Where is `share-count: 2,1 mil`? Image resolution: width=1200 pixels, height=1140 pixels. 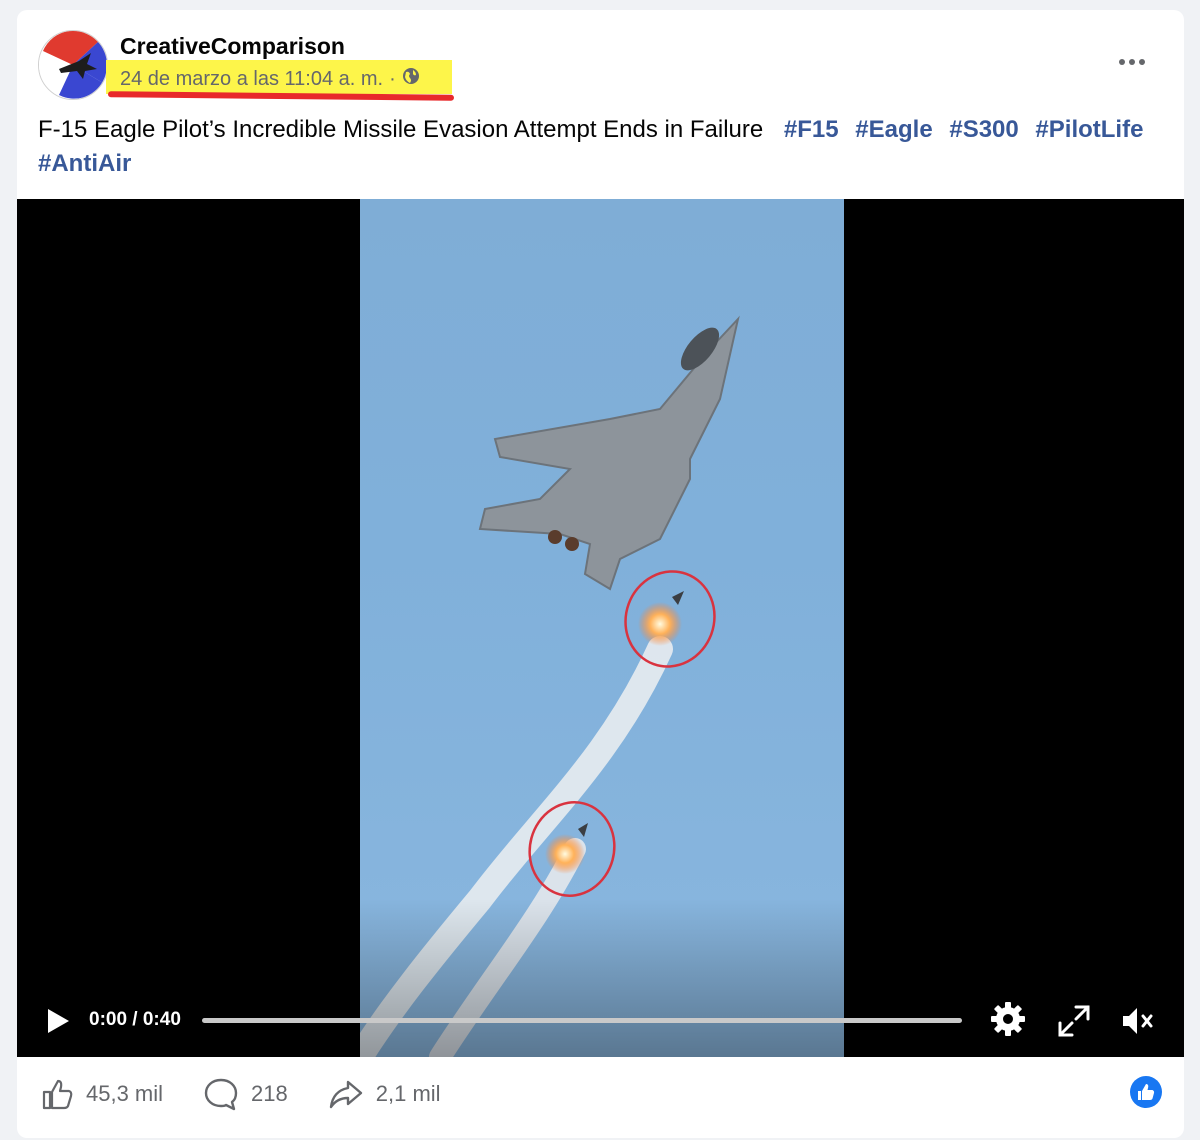
share-count: 2,1 mil is located at coordinates (408, 1093).